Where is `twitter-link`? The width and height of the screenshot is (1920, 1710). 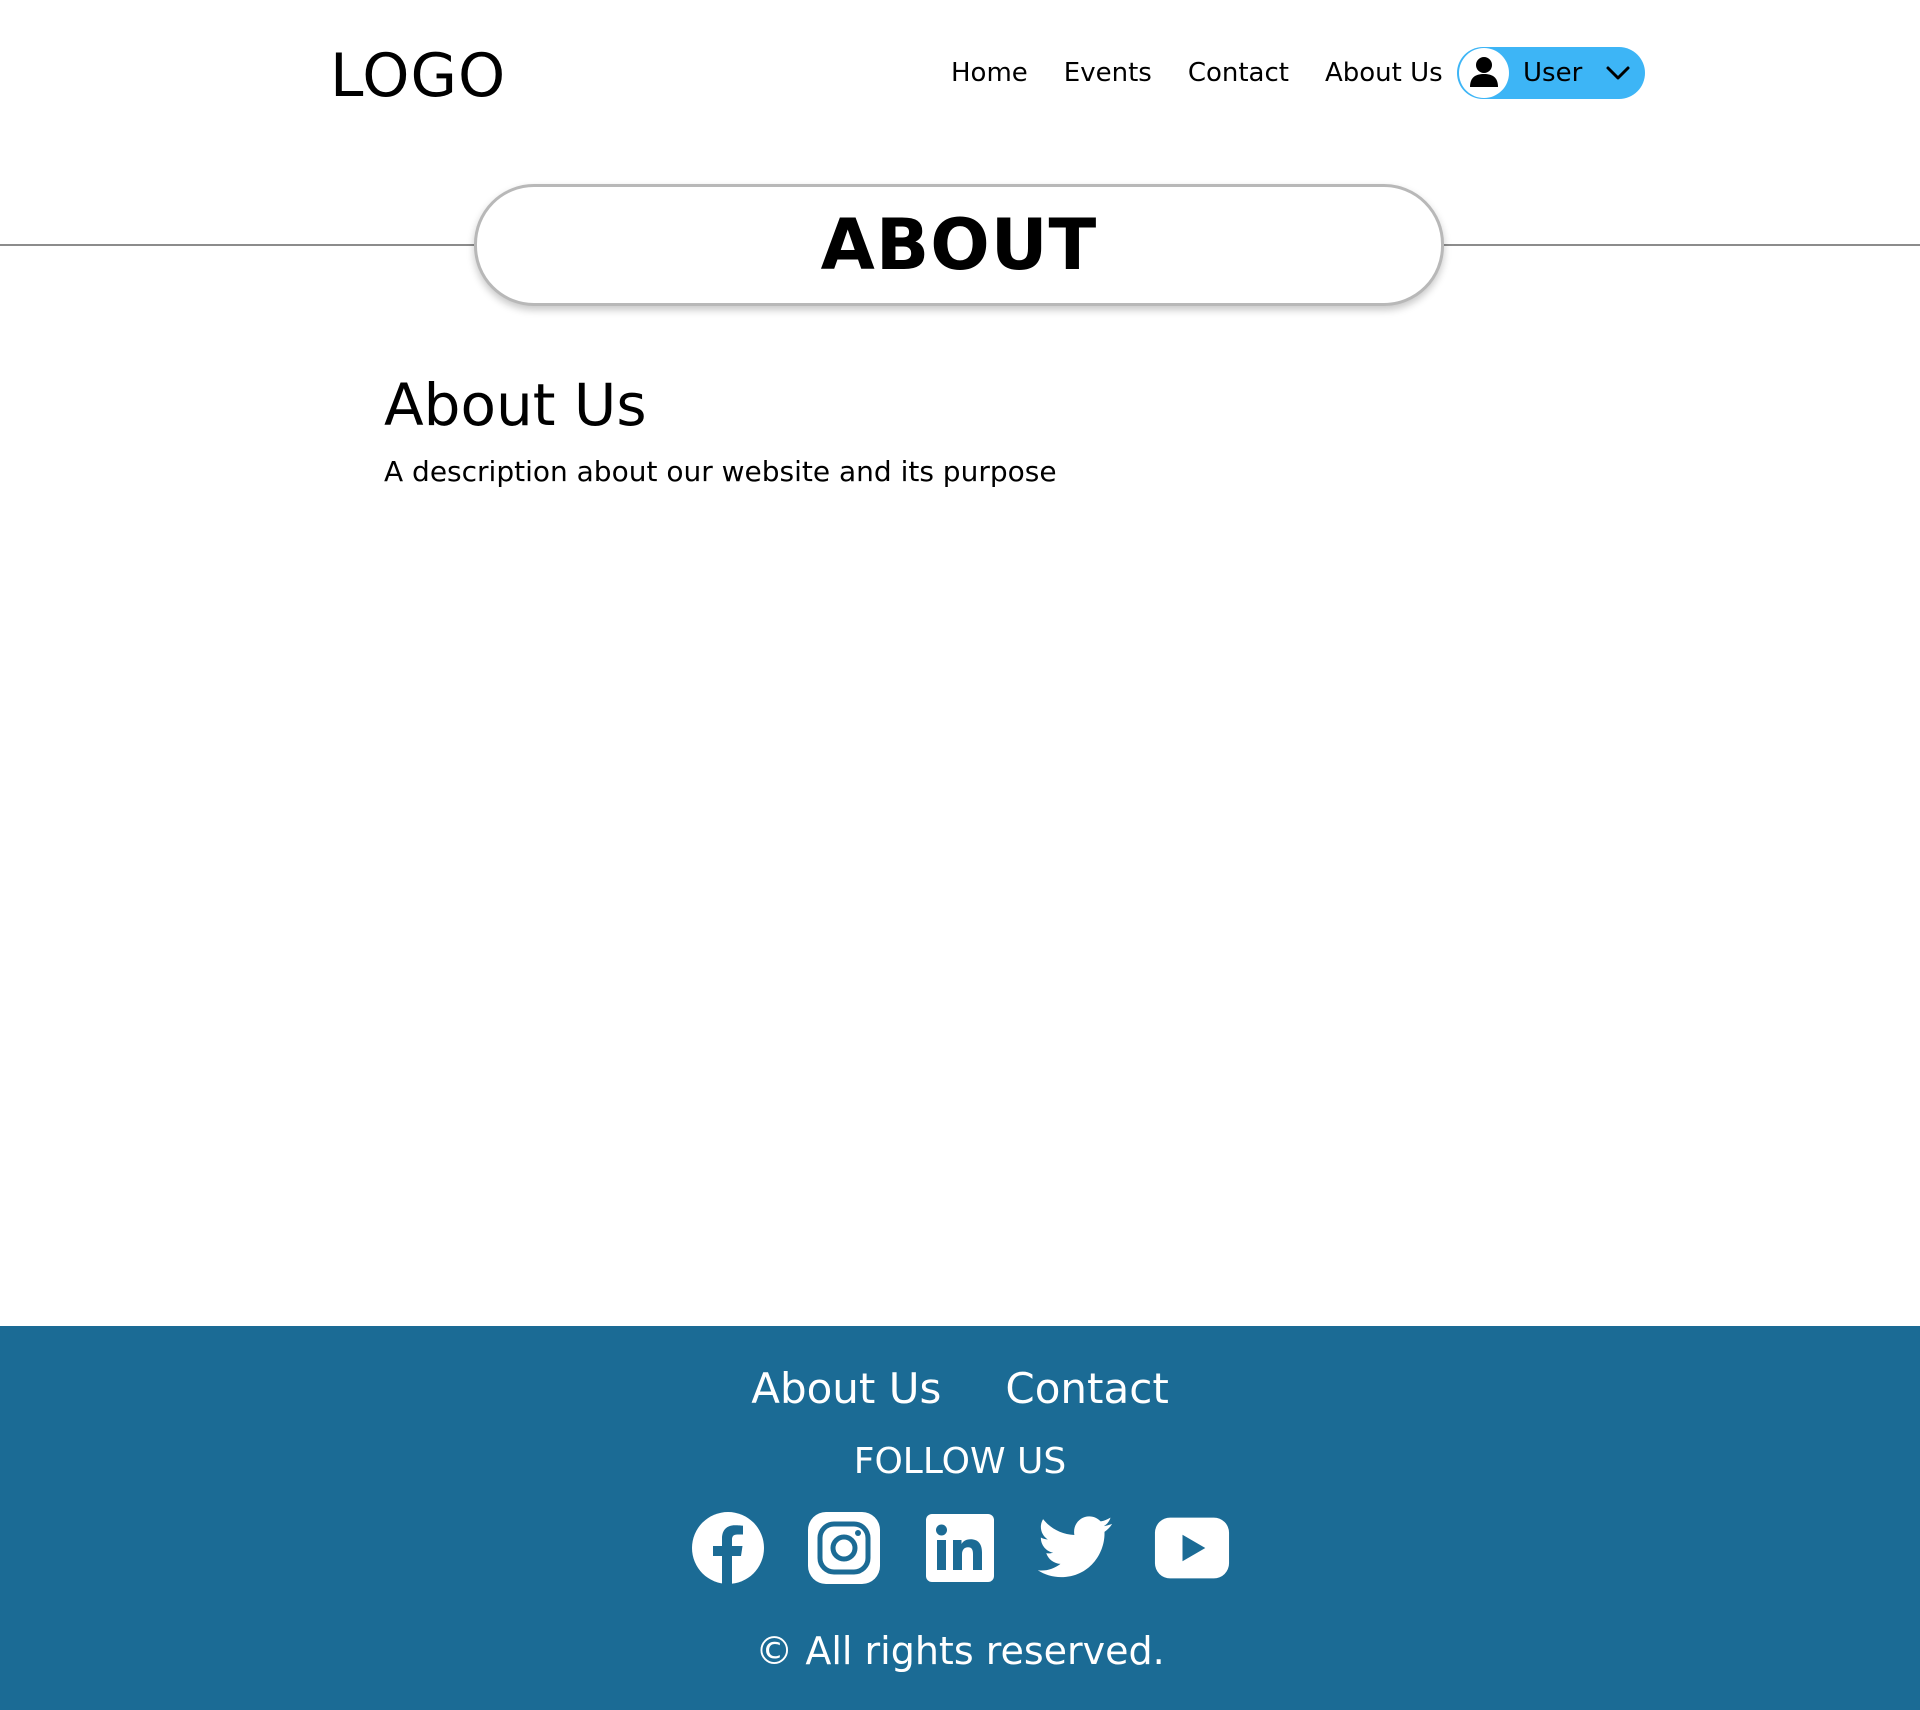 twitter-link is located at coordinates (1076, 1548).